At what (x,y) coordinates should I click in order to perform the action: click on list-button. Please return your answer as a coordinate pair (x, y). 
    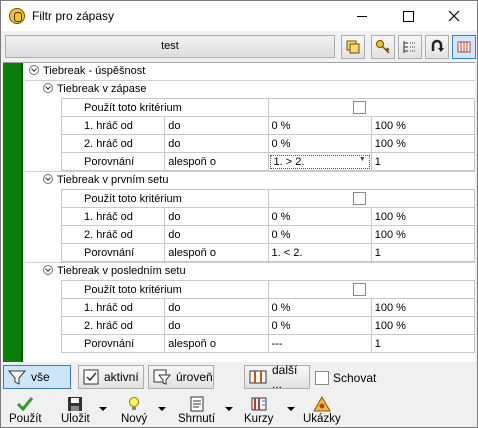
    Looking at the image, I should click on (410, 47).